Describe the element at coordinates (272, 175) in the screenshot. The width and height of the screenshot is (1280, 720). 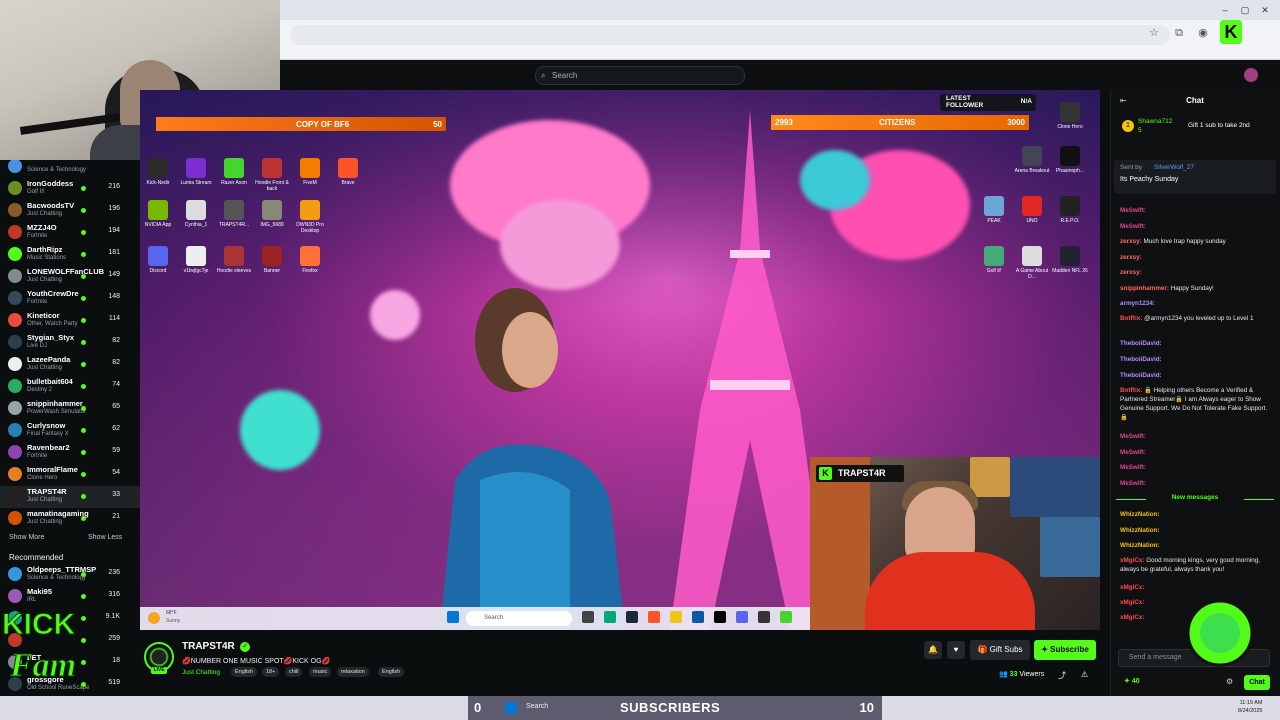
I see `desktop-icon: Hoodie Front & back` at that location.